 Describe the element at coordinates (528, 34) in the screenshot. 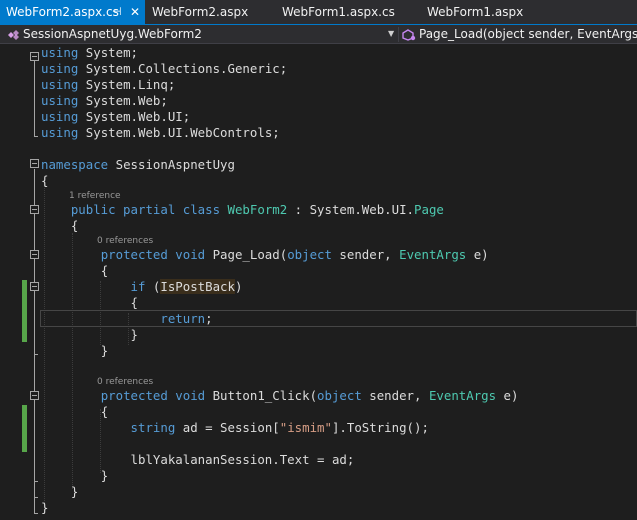

I see `member-selector-value: Page_Load(object sender, EventArgs e)` at that location.